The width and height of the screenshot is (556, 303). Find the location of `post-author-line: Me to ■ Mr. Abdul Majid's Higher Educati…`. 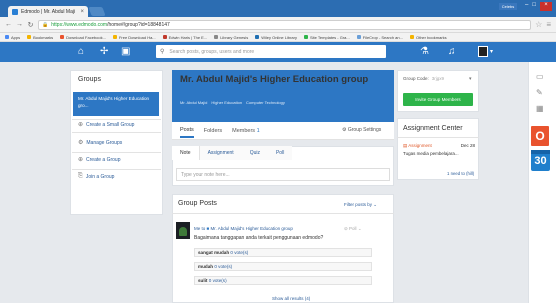

post-author-line: Me to ■ Mr. Abdul Majid's Higher Educati… is located at coordinates (243, 228).